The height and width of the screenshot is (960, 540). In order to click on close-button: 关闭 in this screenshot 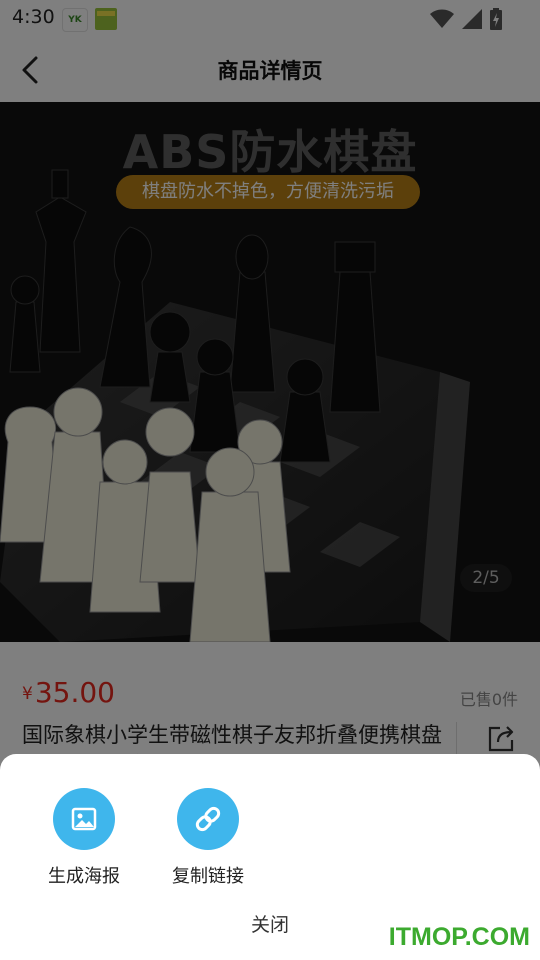, I will do `click(270, 923)`.